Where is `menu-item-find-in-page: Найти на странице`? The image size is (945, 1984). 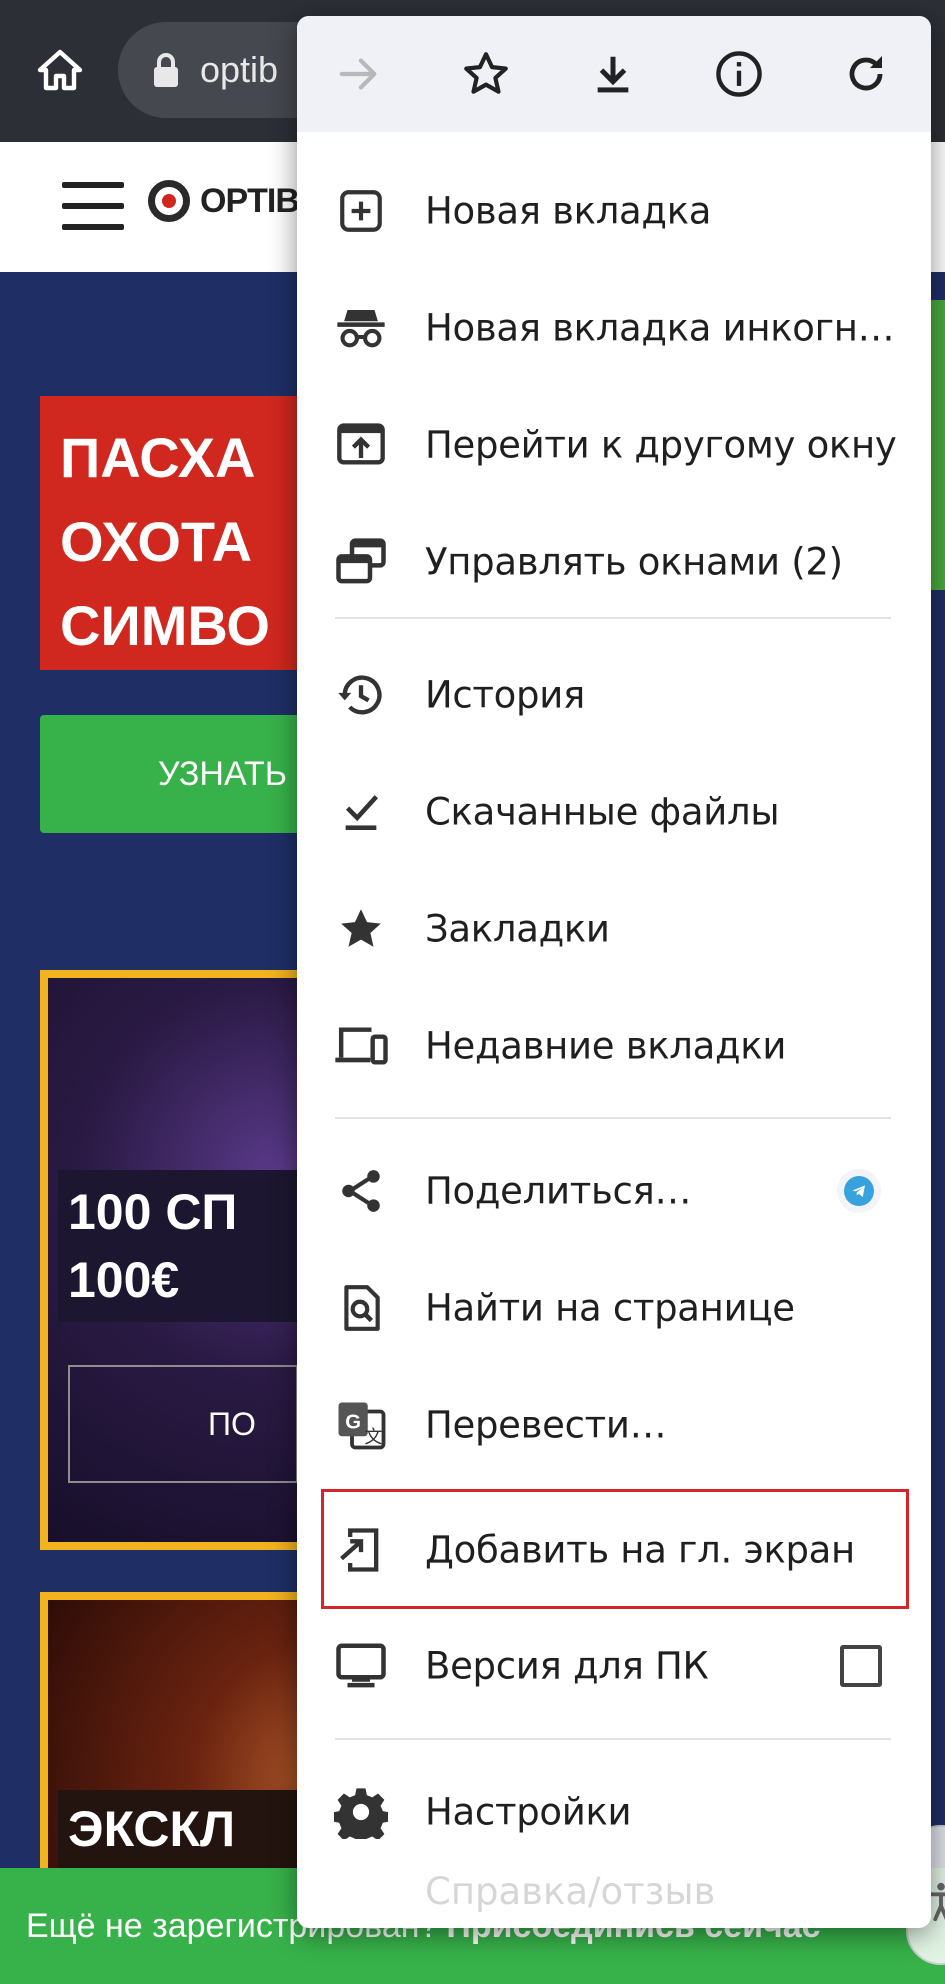 menu-item-find-in-page: Найти на странице is located at coordinates (614, 1307).